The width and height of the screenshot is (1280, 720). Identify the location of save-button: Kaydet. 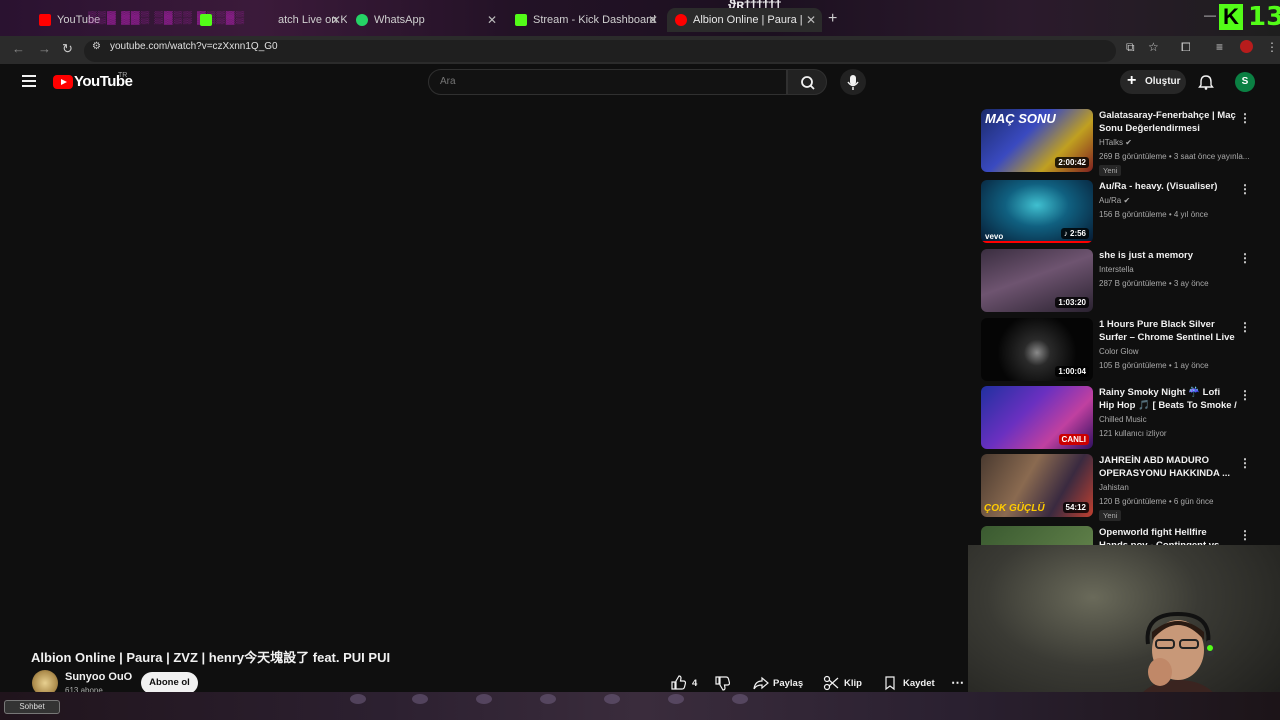
(908, 683).